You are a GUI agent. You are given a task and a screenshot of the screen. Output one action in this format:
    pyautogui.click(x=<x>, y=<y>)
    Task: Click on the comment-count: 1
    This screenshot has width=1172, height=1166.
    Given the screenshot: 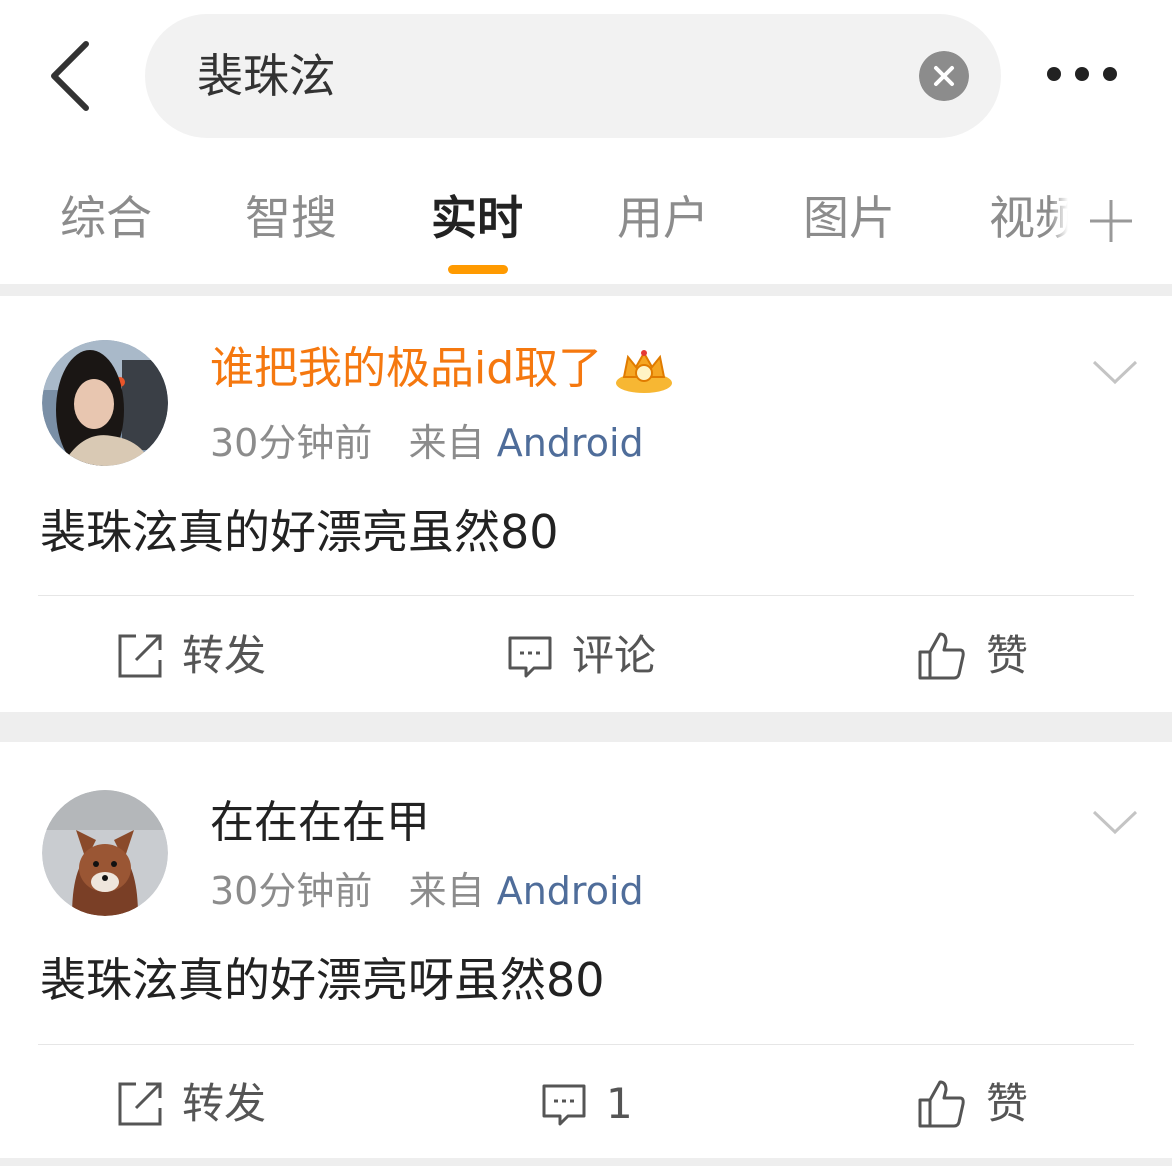 What is the action you would take?
    pyautogui.click(x=619, y=1103)
    